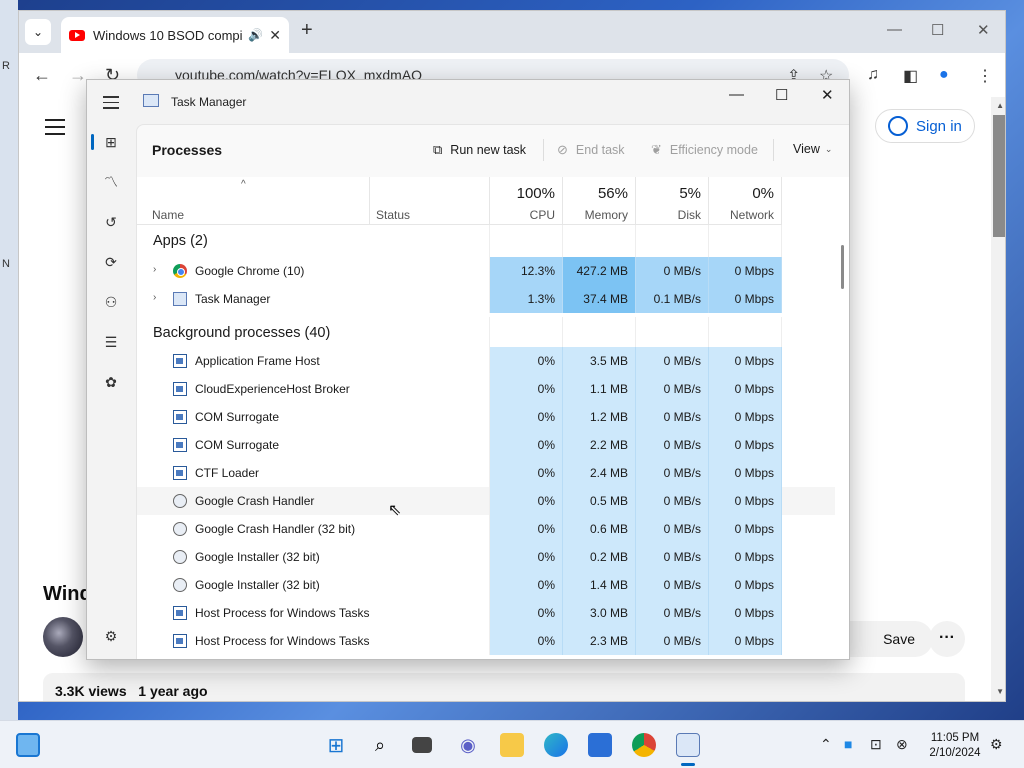 This screenshot has width=1024, height=768. Describe the element at coordinates (983, 30) in the screenshot. I see `close-window-icon: ✕` at that location.